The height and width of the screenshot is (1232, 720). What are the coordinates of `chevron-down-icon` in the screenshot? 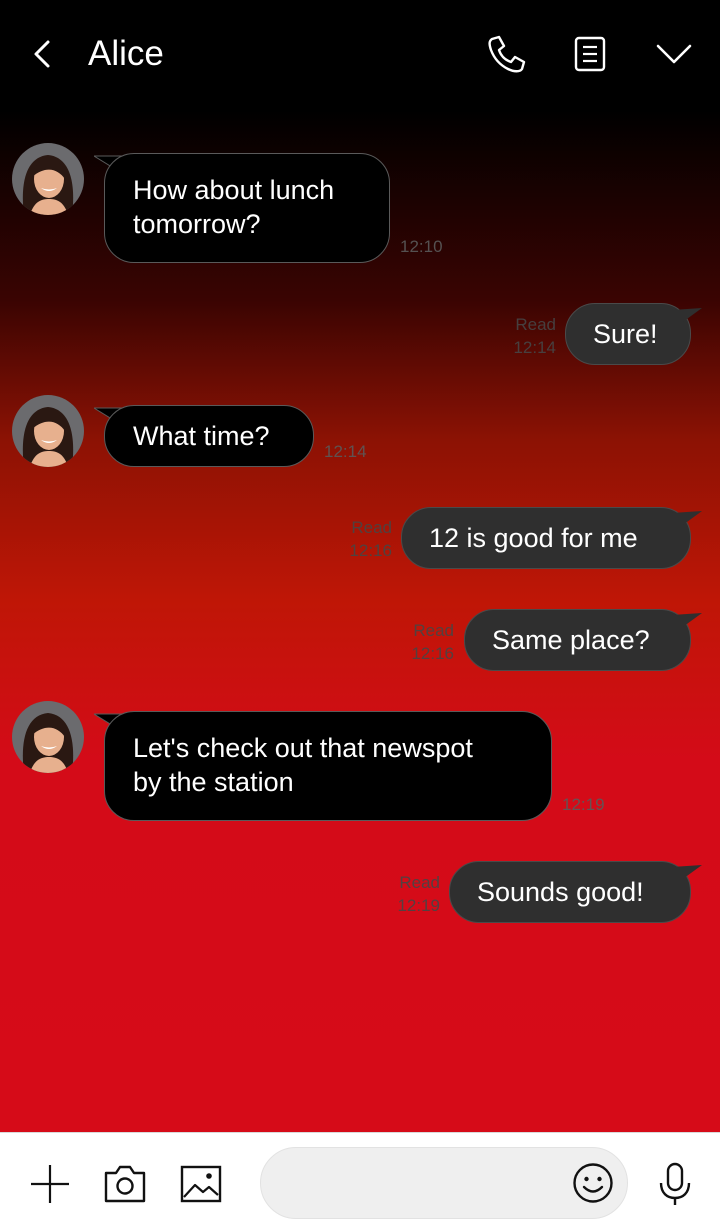 It's located at (674, 54).